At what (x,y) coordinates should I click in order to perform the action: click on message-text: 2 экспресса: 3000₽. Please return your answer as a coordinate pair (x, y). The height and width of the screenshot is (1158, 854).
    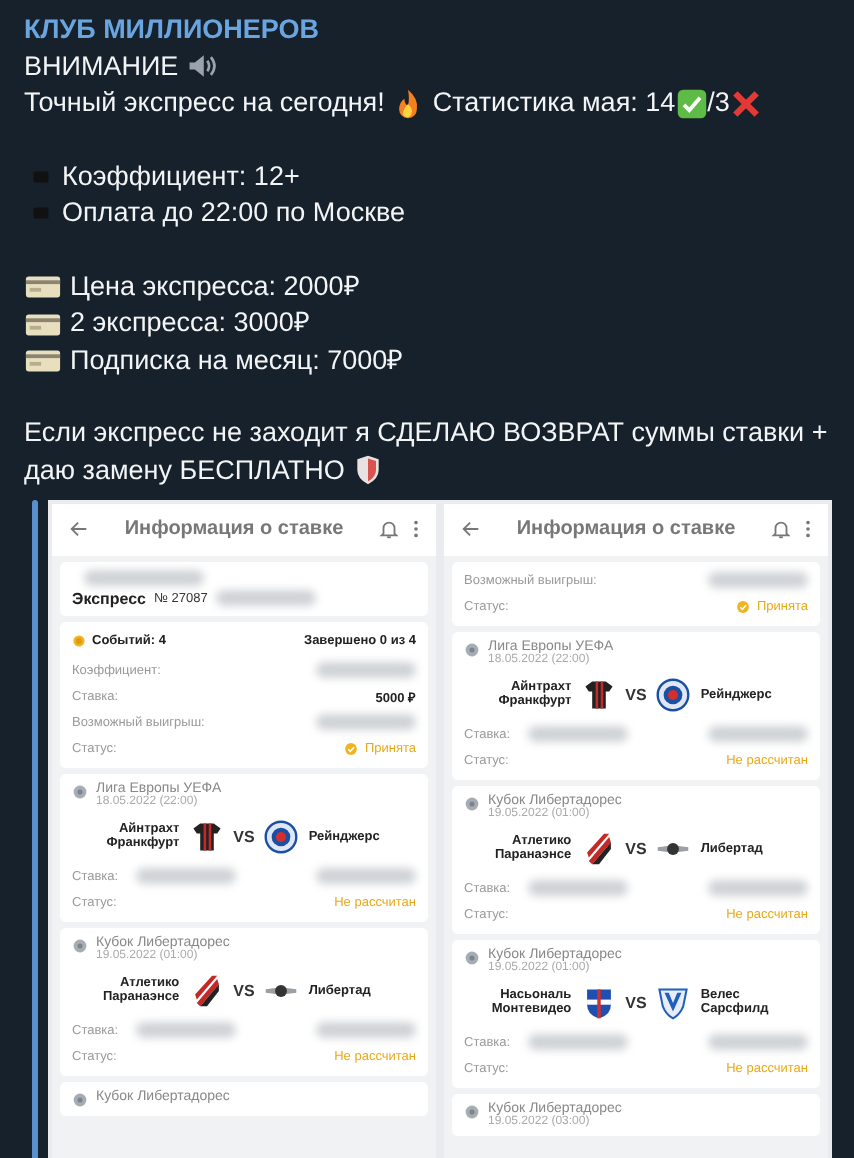
    Looking at the image, I should click on (190, 322).